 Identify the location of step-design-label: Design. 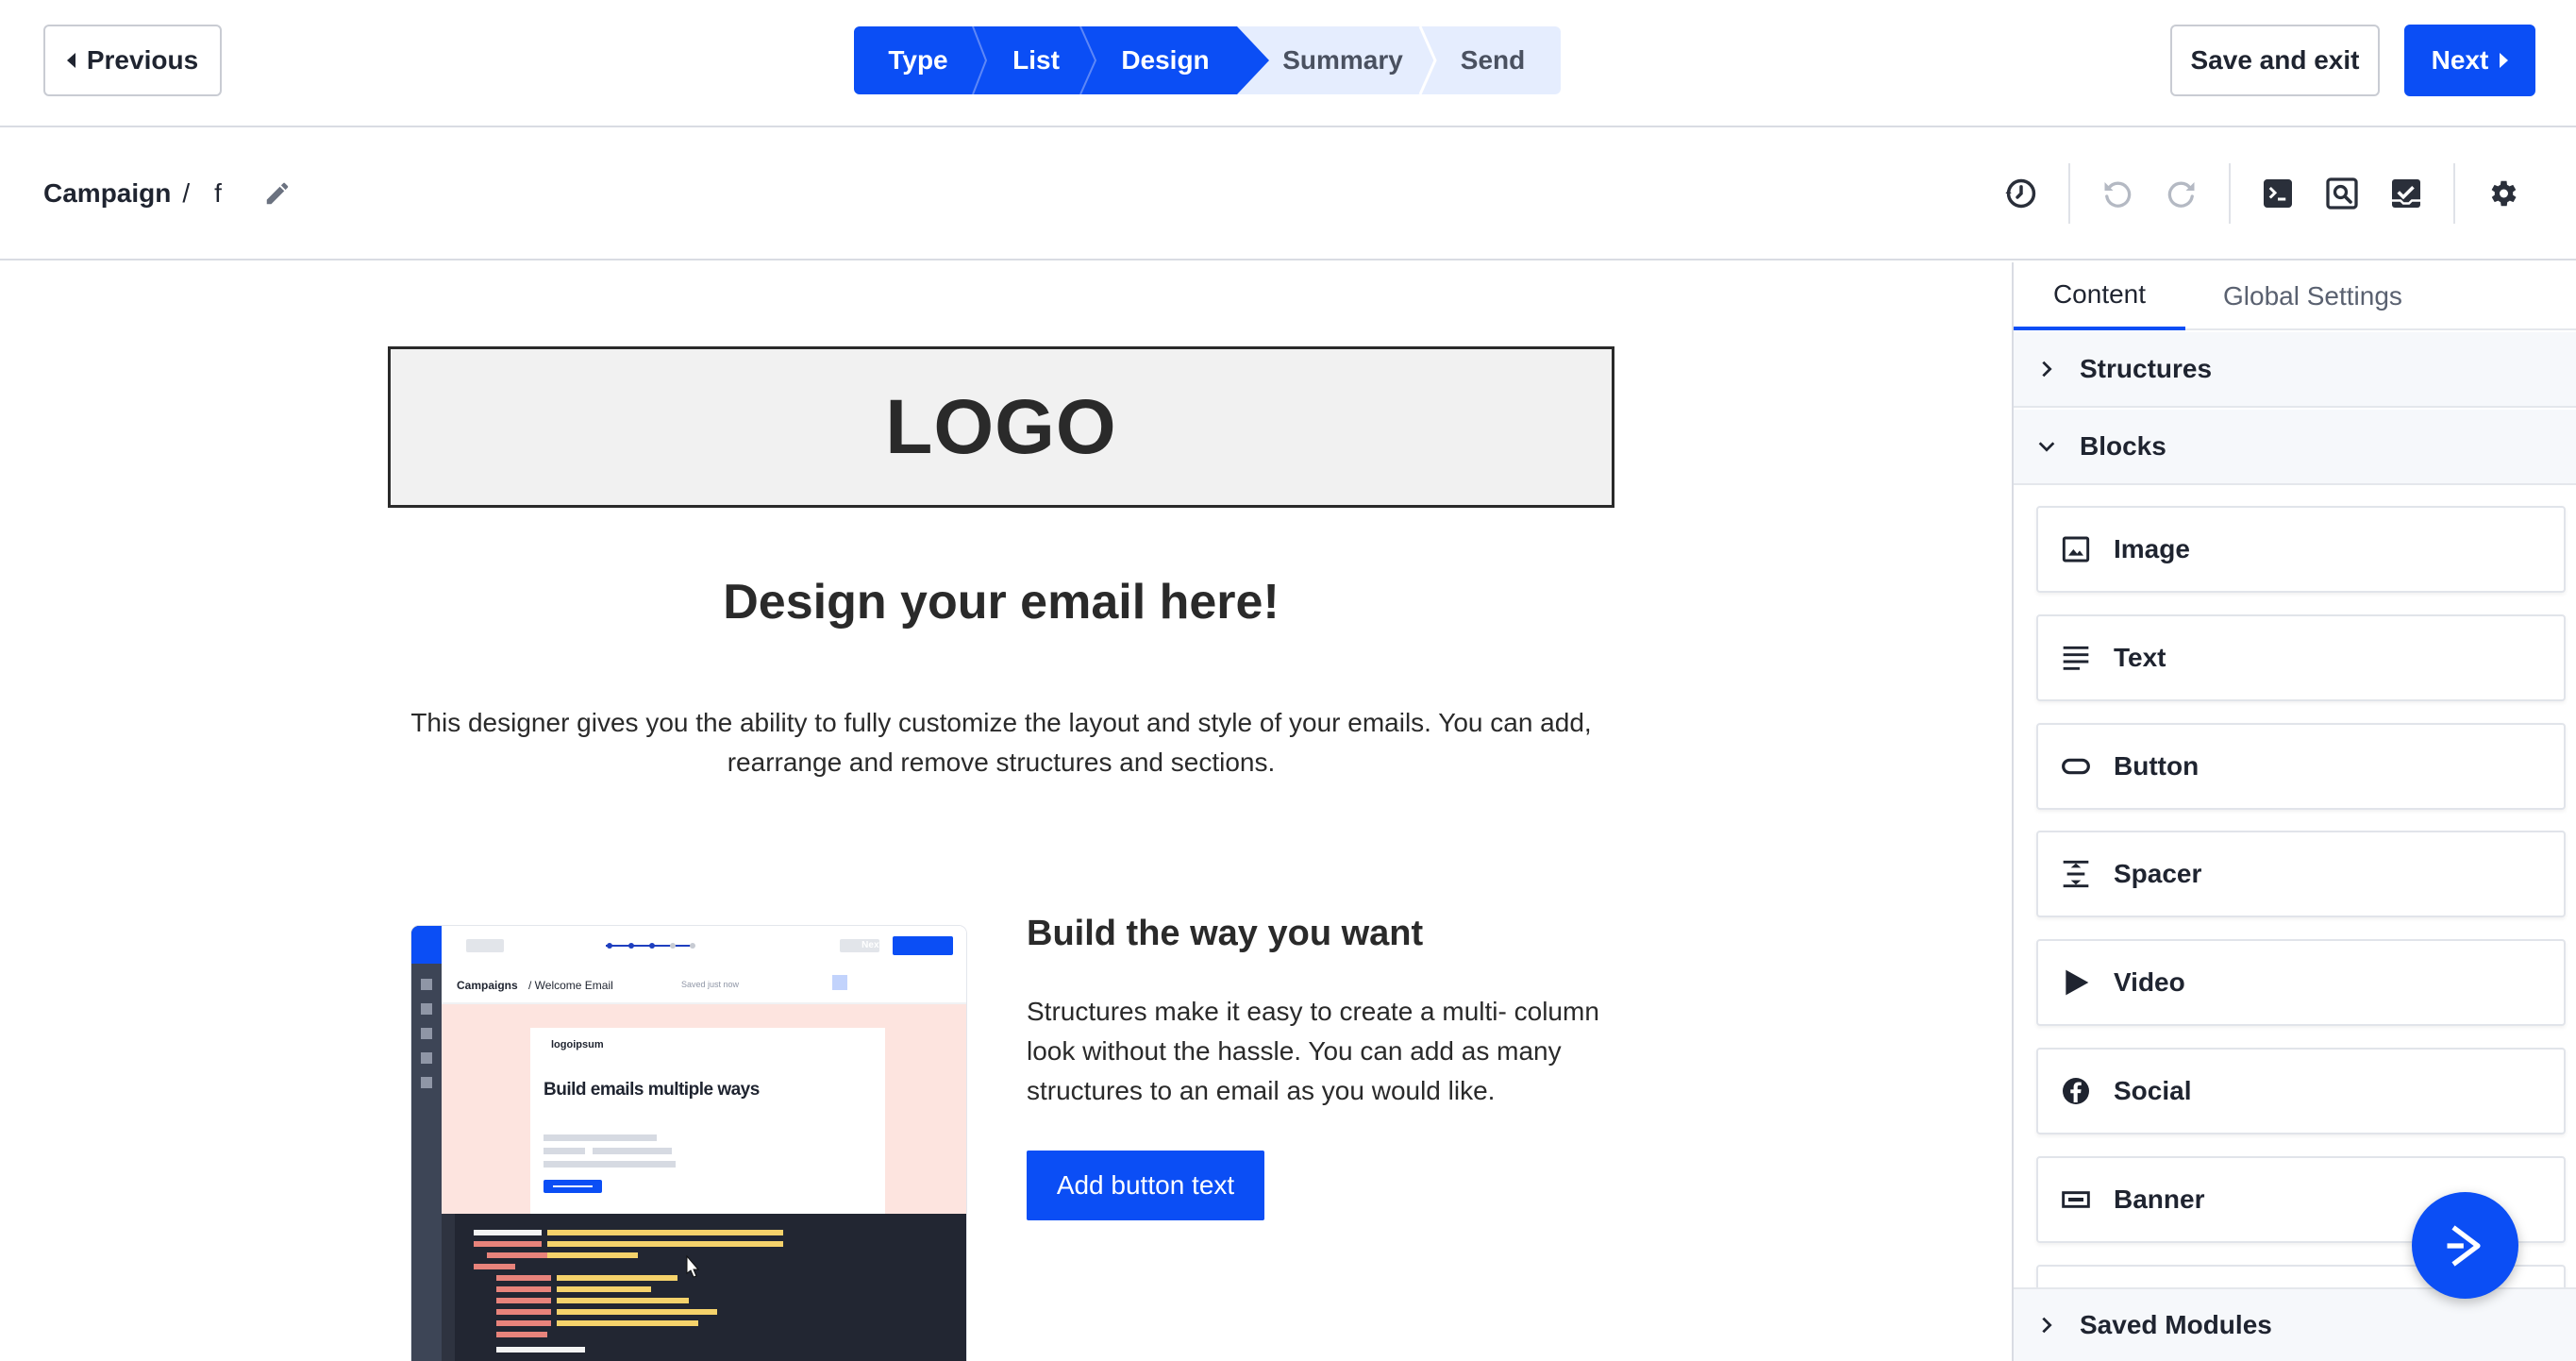
(1165, 60).